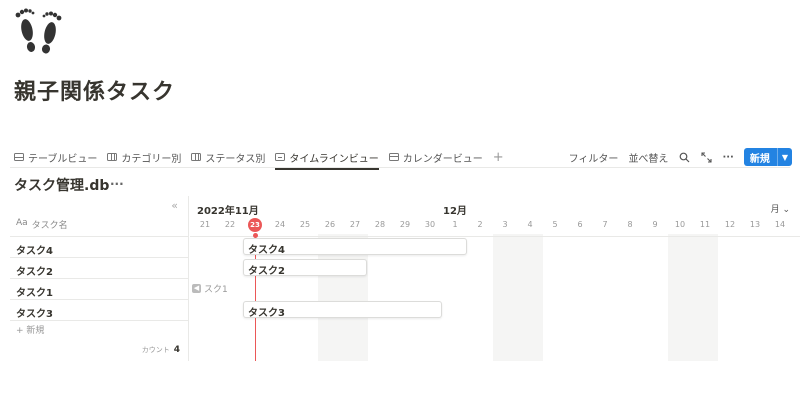 This screenshot has height=395, width=800. Describe the element at coordinates (655, 224) in the screenshot. I see `day-label: 9` at that location.